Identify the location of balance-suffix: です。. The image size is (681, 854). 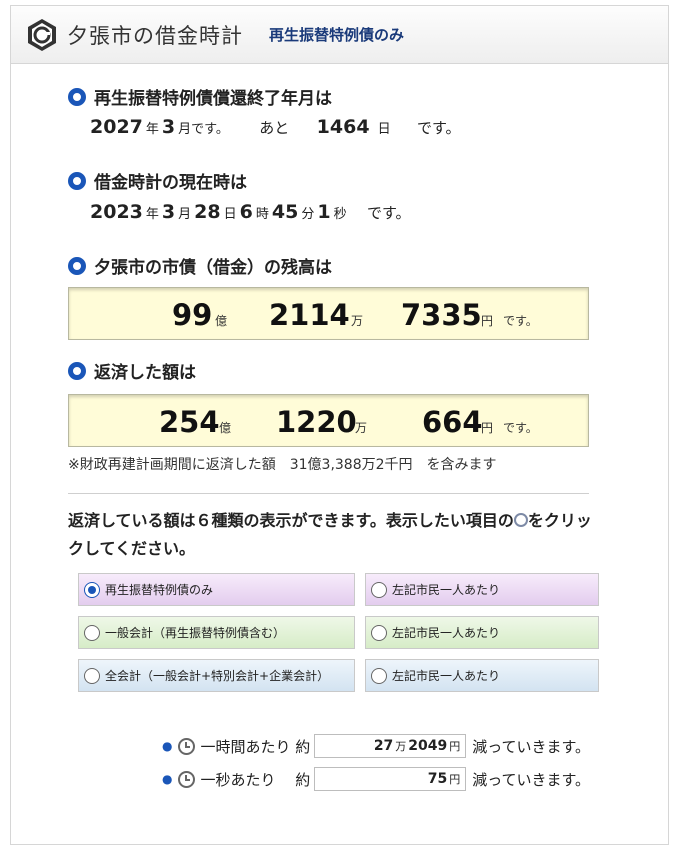
(520, 321).